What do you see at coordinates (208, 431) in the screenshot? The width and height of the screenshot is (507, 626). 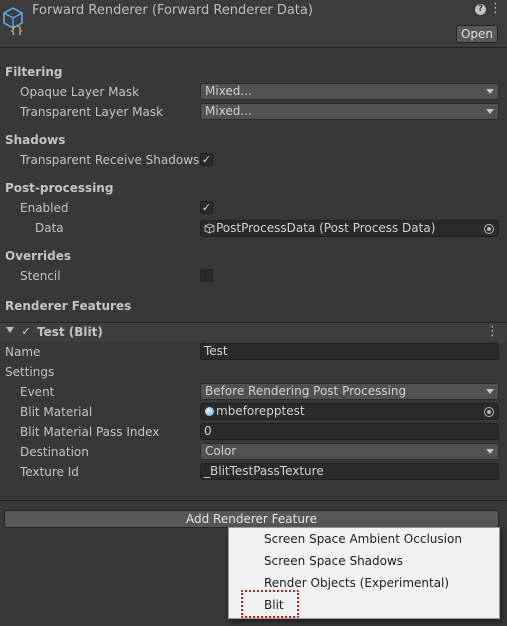 I see `blit-material-pass-index-value: 0` at bounding box center [208, 431].